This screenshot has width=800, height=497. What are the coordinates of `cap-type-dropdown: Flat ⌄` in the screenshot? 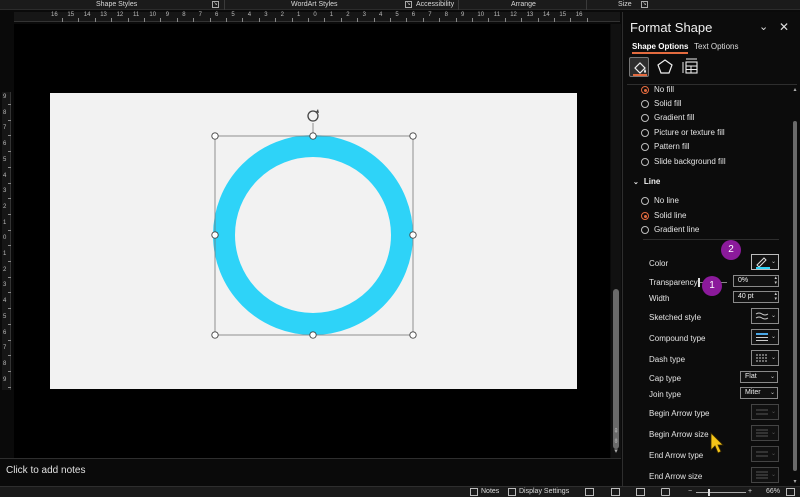 It's located at (759, 377).